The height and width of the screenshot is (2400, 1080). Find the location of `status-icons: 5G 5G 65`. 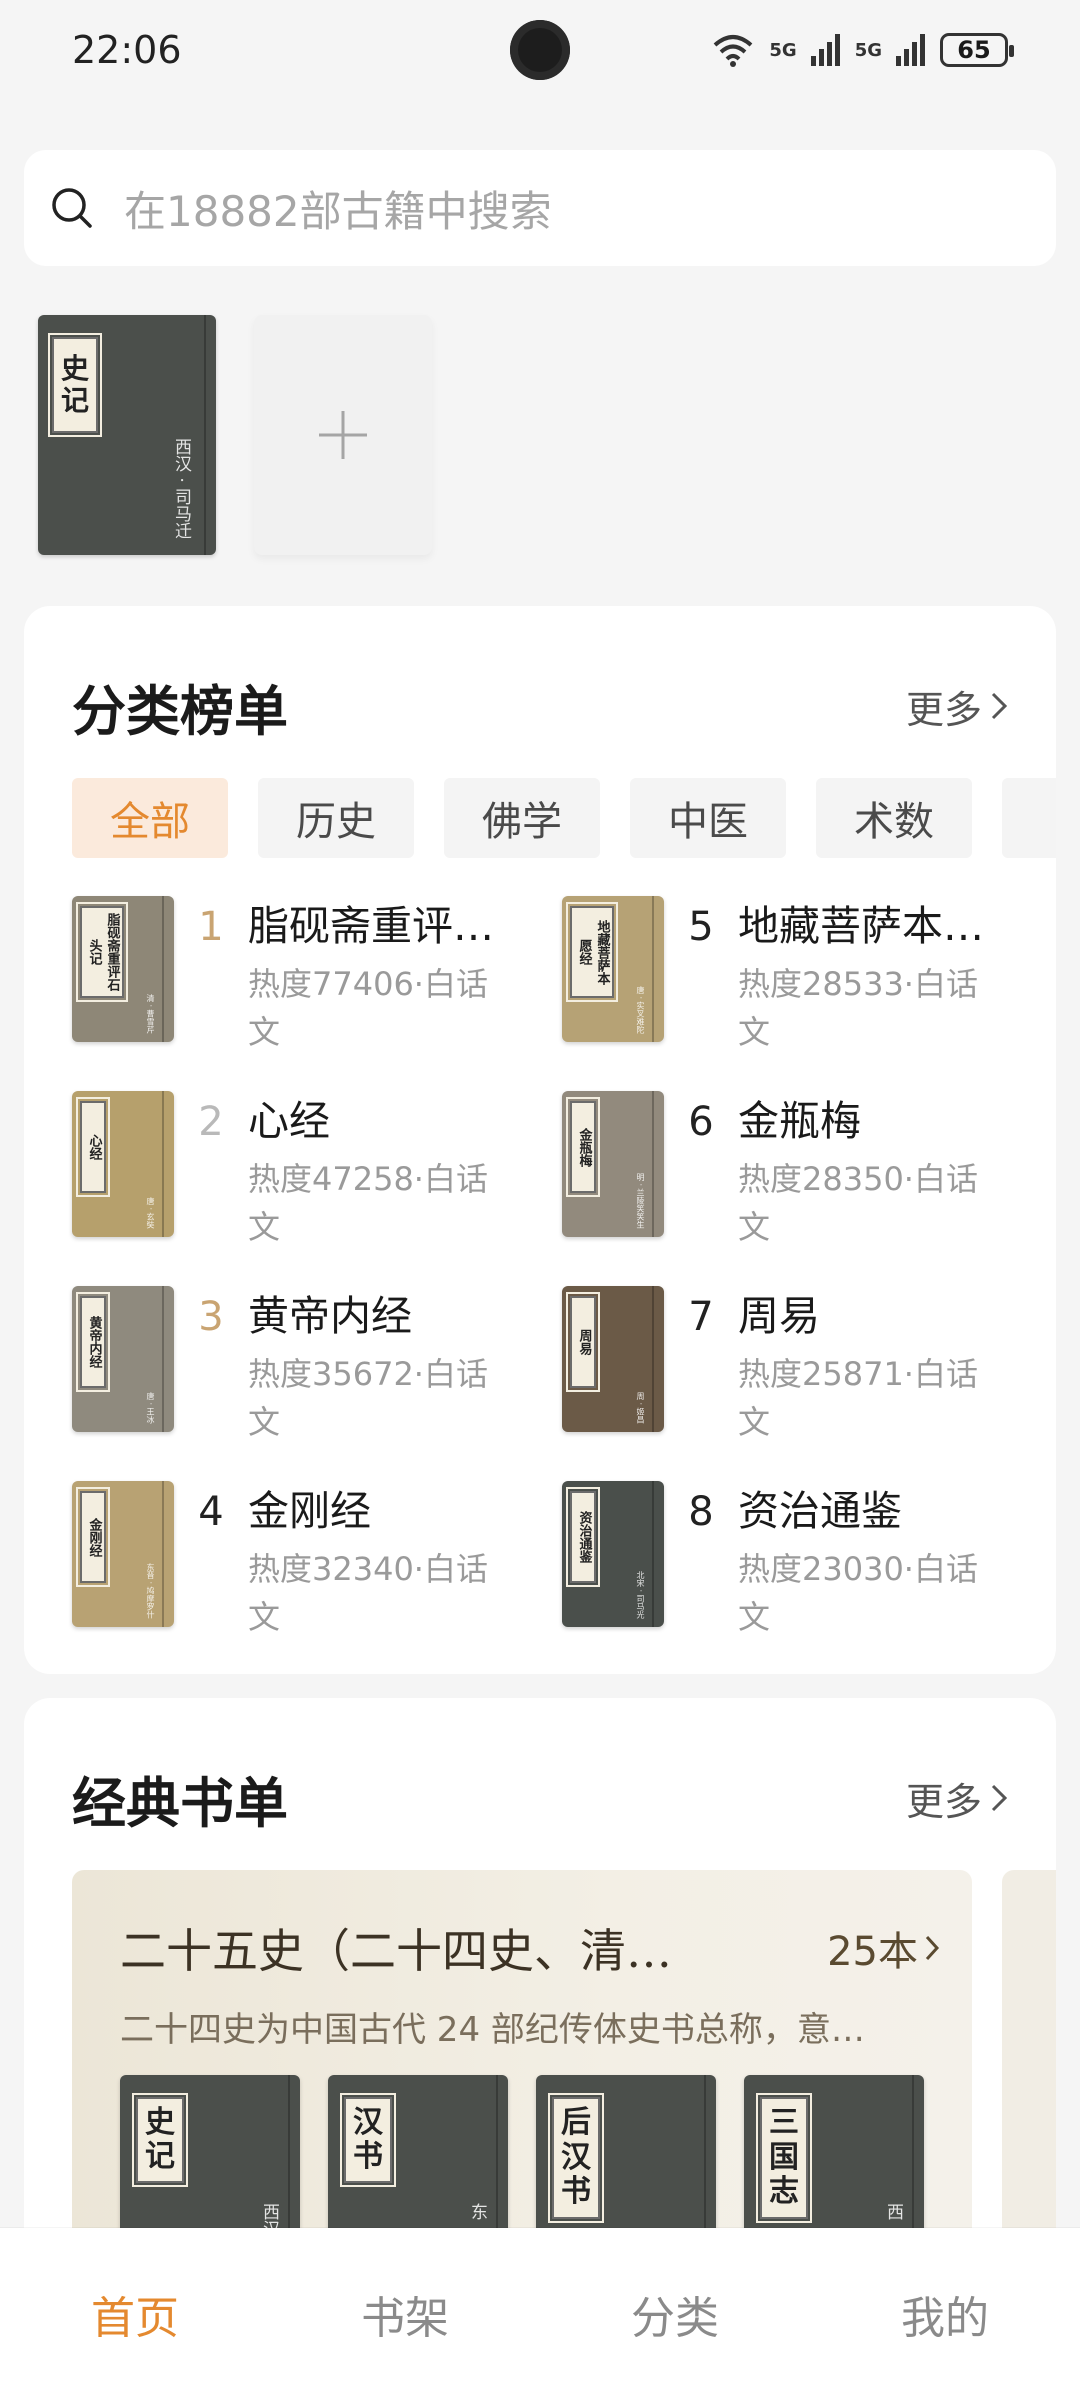

status-icons: 5G 5G 65 is located at coordinates (862, 50).